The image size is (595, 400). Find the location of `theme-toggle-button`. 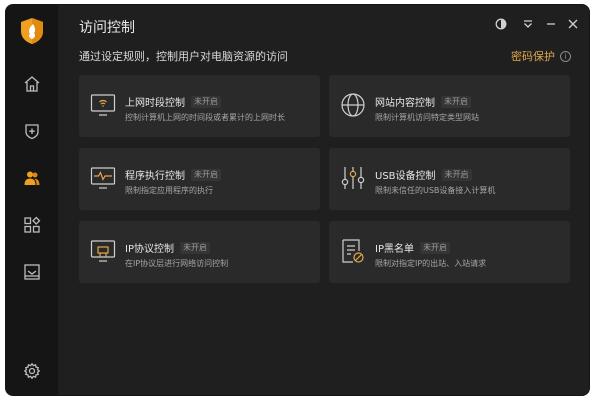

theme-toggle-button is located at coordinates (501, 24).